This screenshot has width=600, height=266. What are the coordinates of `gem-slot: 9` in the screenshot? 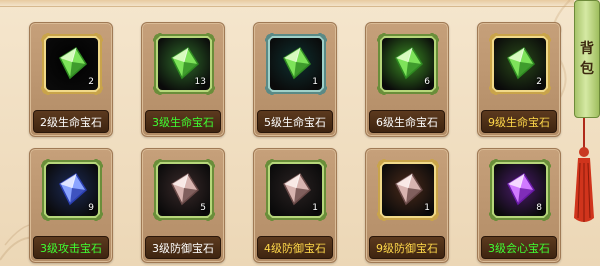 It's located at (72, 190).